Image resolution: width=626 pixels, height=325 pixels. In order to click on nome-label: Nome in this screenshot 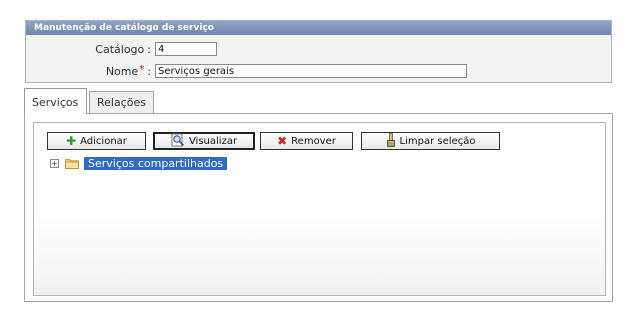, I will do `click(122, 71)`.